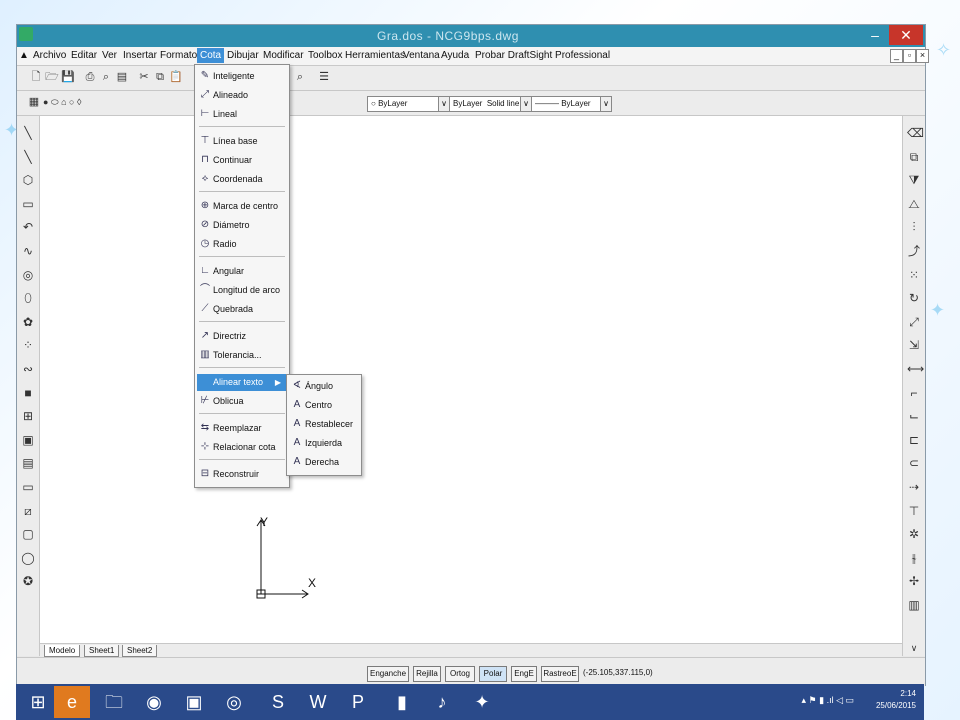  I want to click on properties-match-icon: ✢, so click(914, 581).